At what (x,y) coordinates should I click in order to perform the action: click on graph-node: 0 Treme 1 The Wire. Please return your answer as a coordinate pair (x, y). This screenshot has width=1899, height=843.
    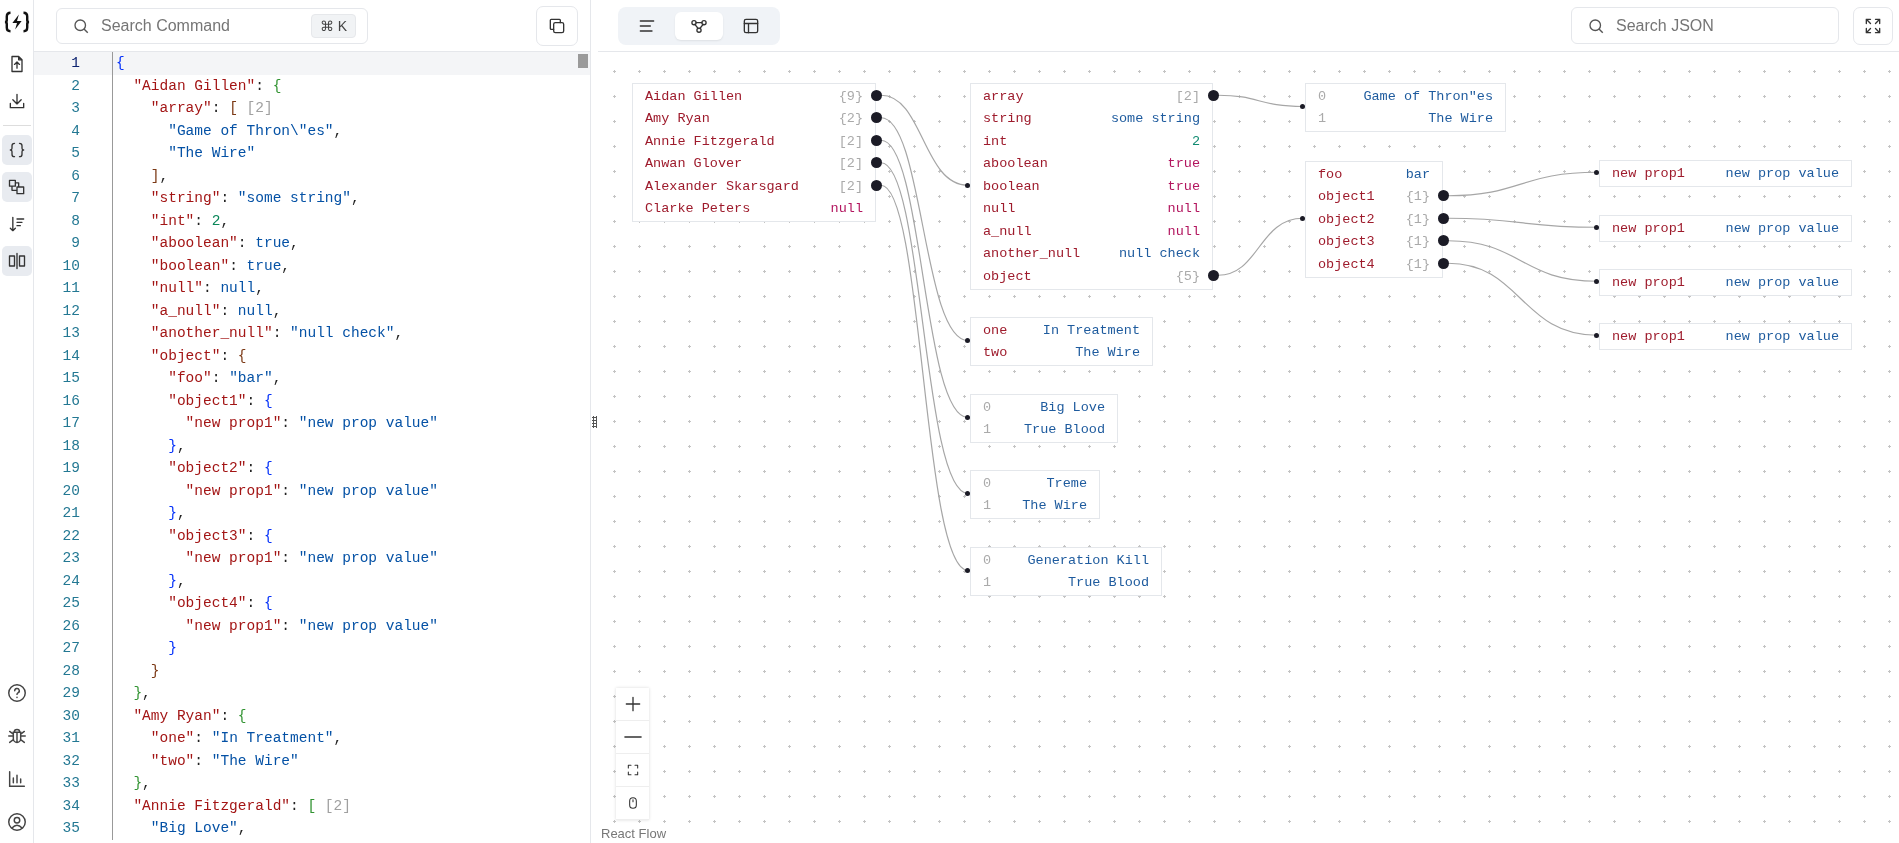
    Looking at the image, I should click on (1035, 494).